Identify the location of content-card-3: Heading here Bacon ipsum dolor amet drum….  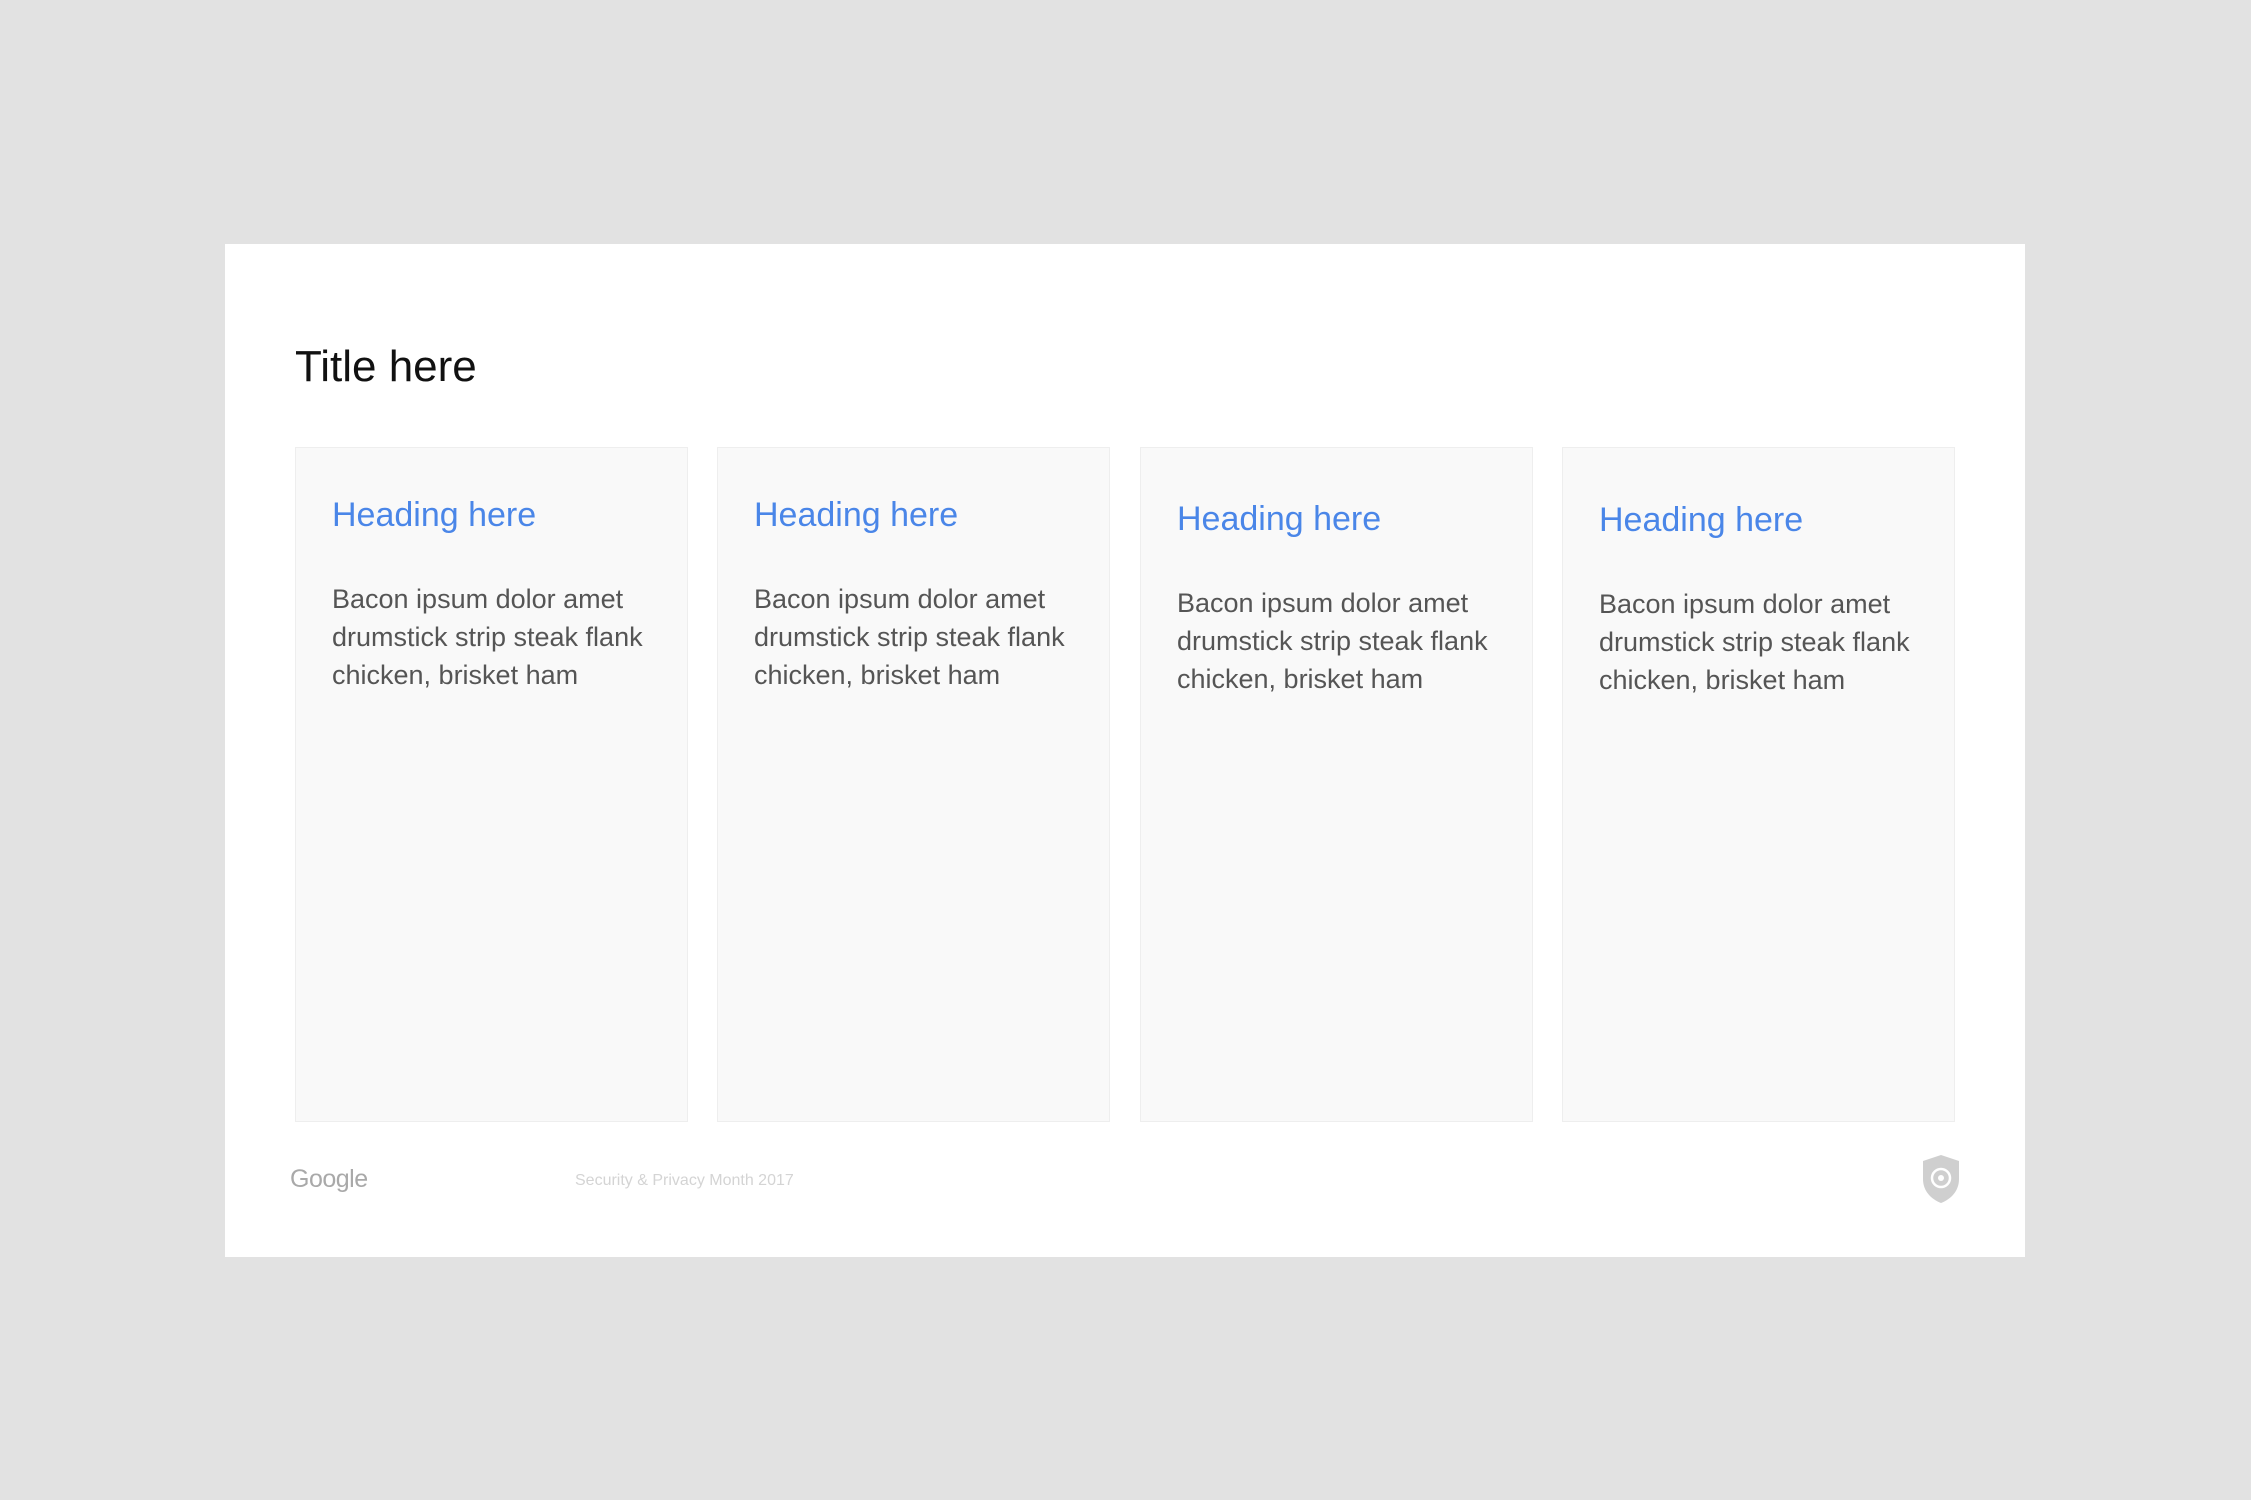
(1336, 784).